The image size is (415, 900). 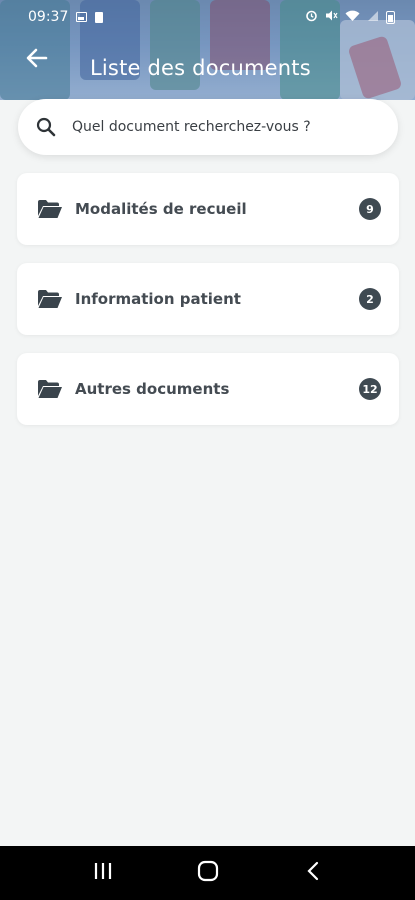 I want to click on recent-apps-icon, so click(x=103, y=873).